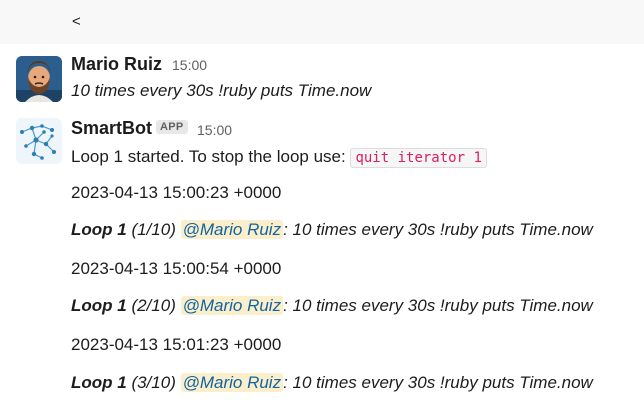  Describe the element at coordinates (176, 268) in the screenshot. I see `output-timestamp: 2023-04-13 15:00:54 +0000` at that location.